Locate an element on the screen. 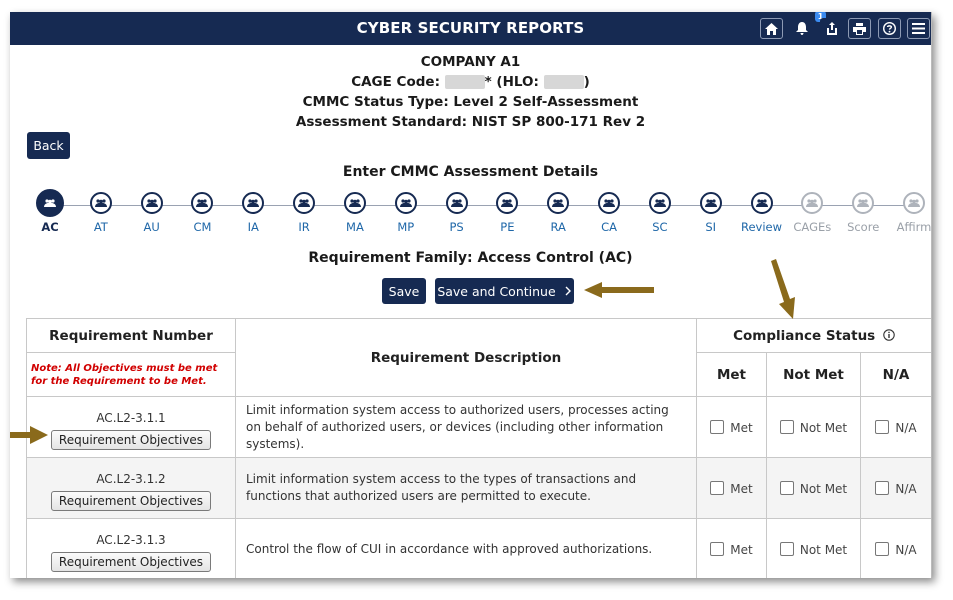 The image size is (953, 600). help-button is located at coordinates (889, 28).